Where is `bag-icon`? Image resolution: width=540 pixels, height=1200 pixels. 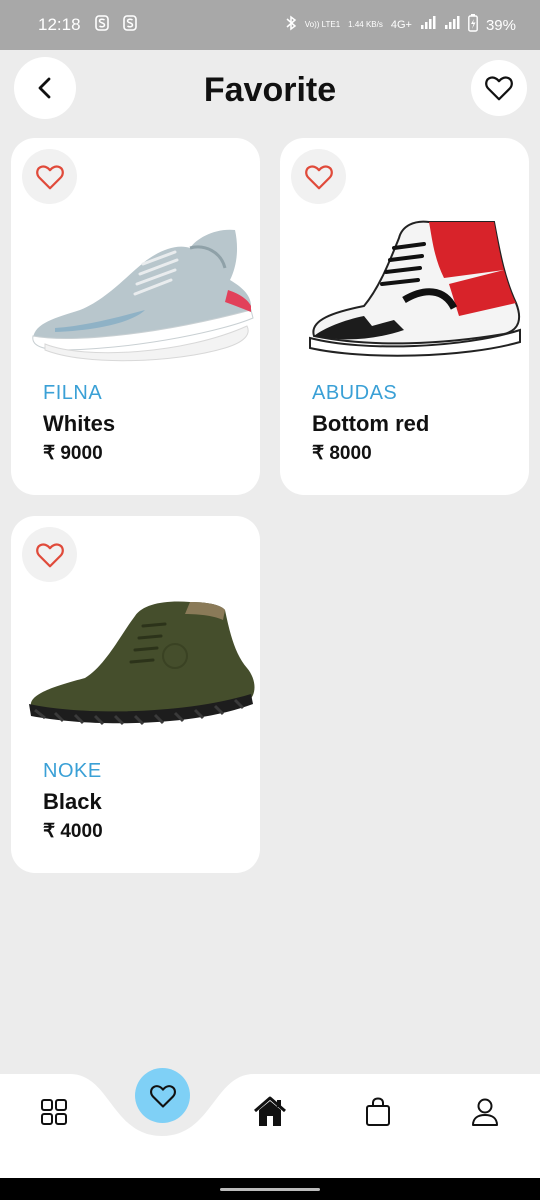
bag-icon is located at coordinates (378, 1111).